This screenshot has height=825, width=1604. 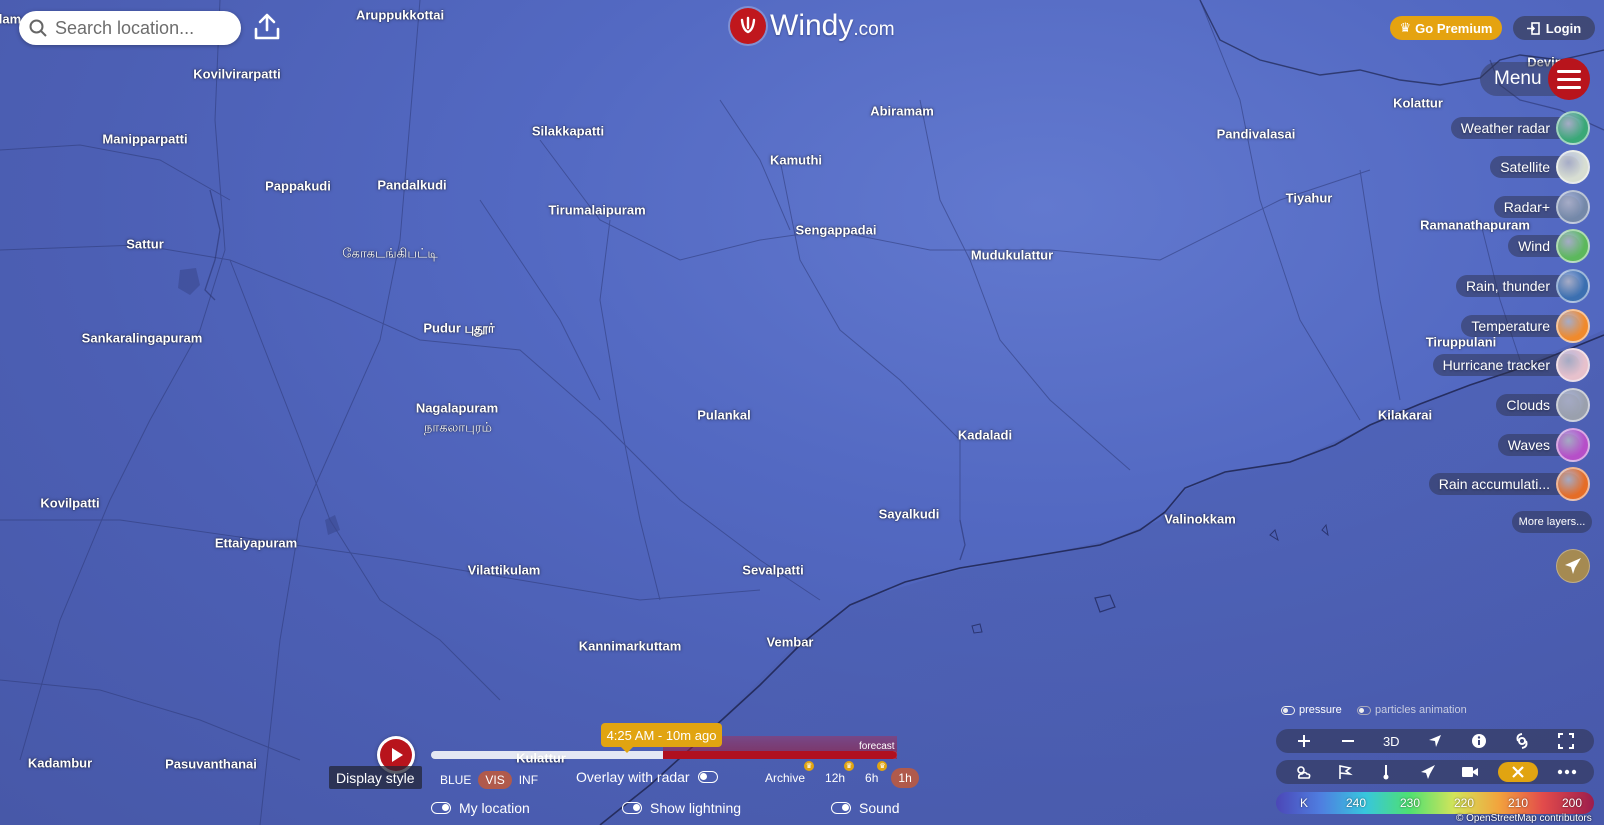 What do you see at coordinates (457, 408) in the screenshot?
I see `place-label: Nagalapuram` at bounding box center [457, 408].